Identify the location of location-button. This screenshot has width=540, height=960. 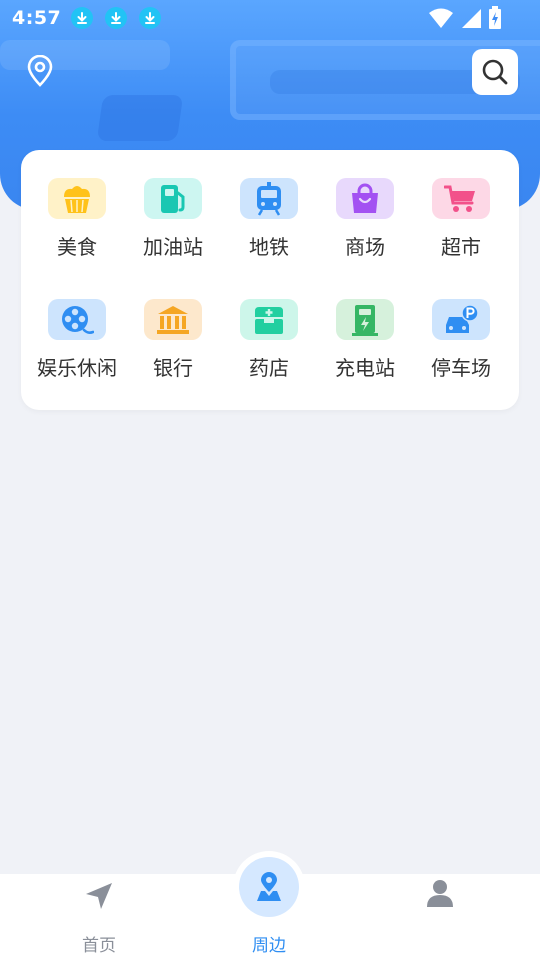
(40, 71).